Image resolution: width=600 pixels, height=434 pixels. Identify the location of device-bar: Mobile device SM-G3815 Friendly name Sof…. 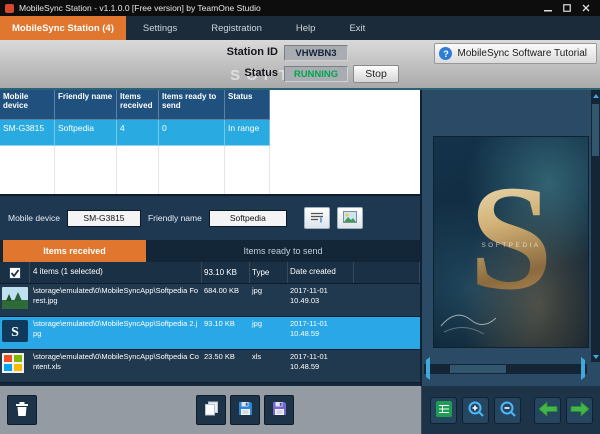
(210, 217).